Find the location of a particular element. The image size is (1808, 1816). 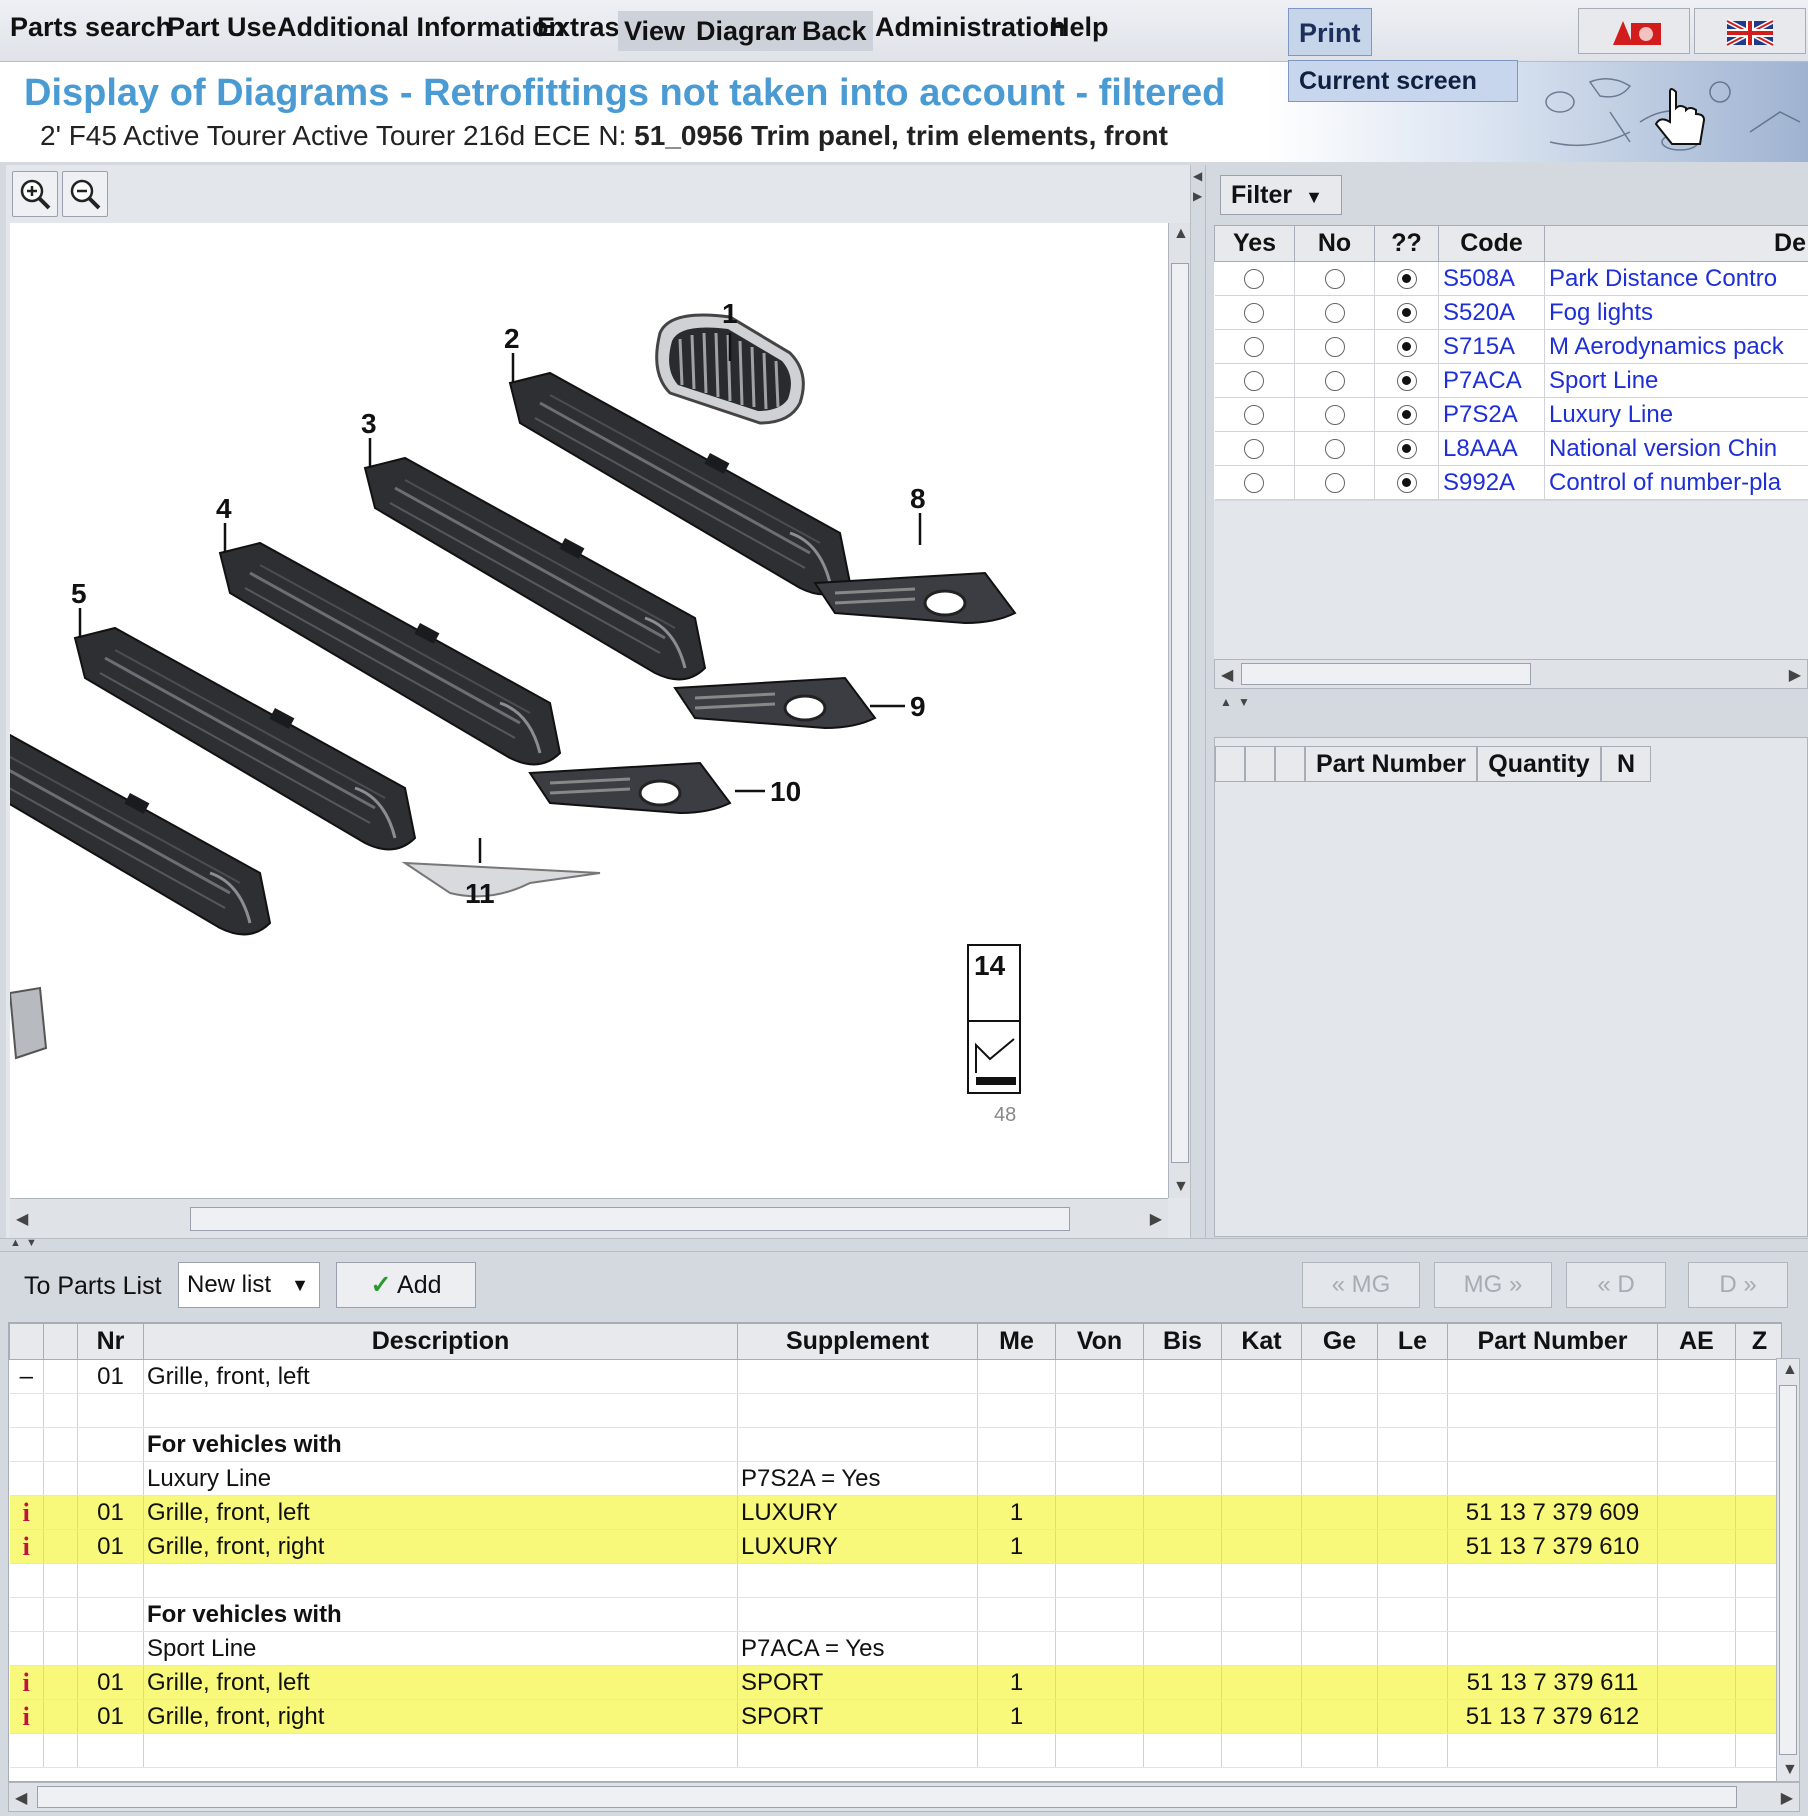

filter-code: L8AAA is located at coordinates (1491, 448).